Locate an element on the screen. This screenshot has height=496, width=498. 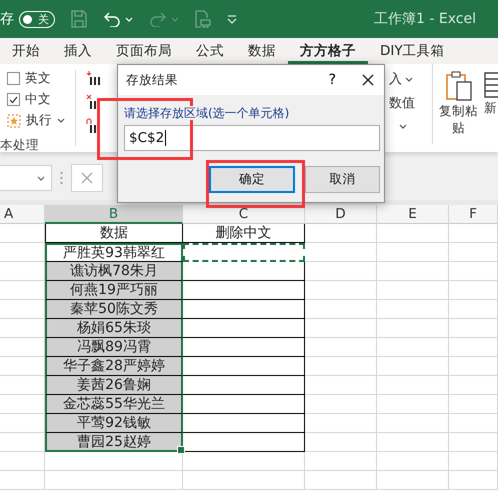
table-cell: 姜茜26鲁娴 is located at coordinates (114, 385).